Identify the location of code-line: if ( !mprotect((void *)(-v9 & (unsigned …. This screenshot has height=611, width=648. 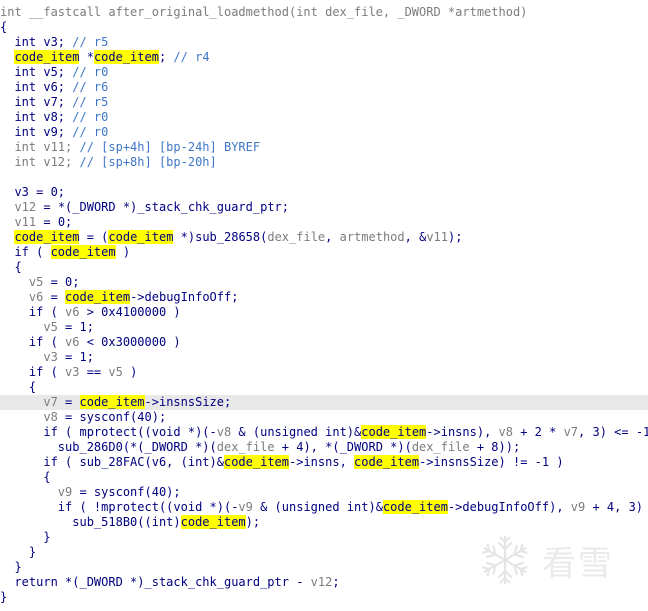
(324, 507).